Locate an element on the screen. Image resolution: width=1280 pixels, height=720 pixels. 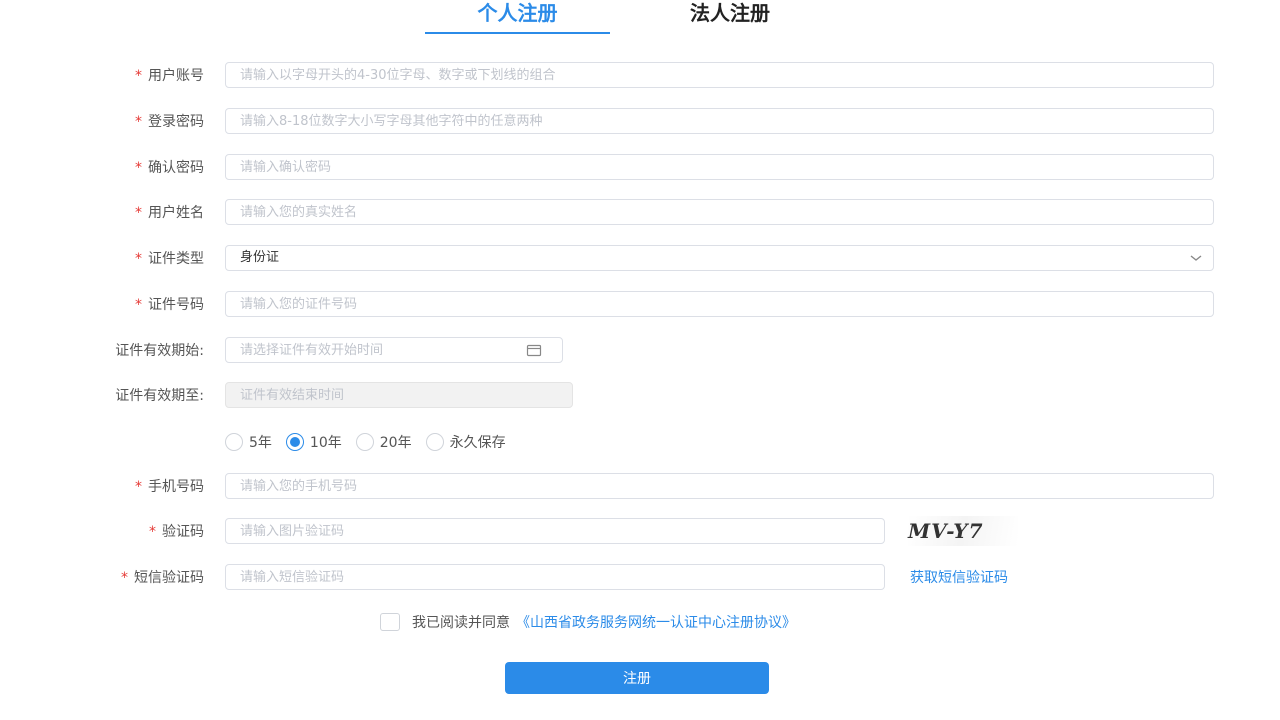
password-input is located at coordinates (719, 121).